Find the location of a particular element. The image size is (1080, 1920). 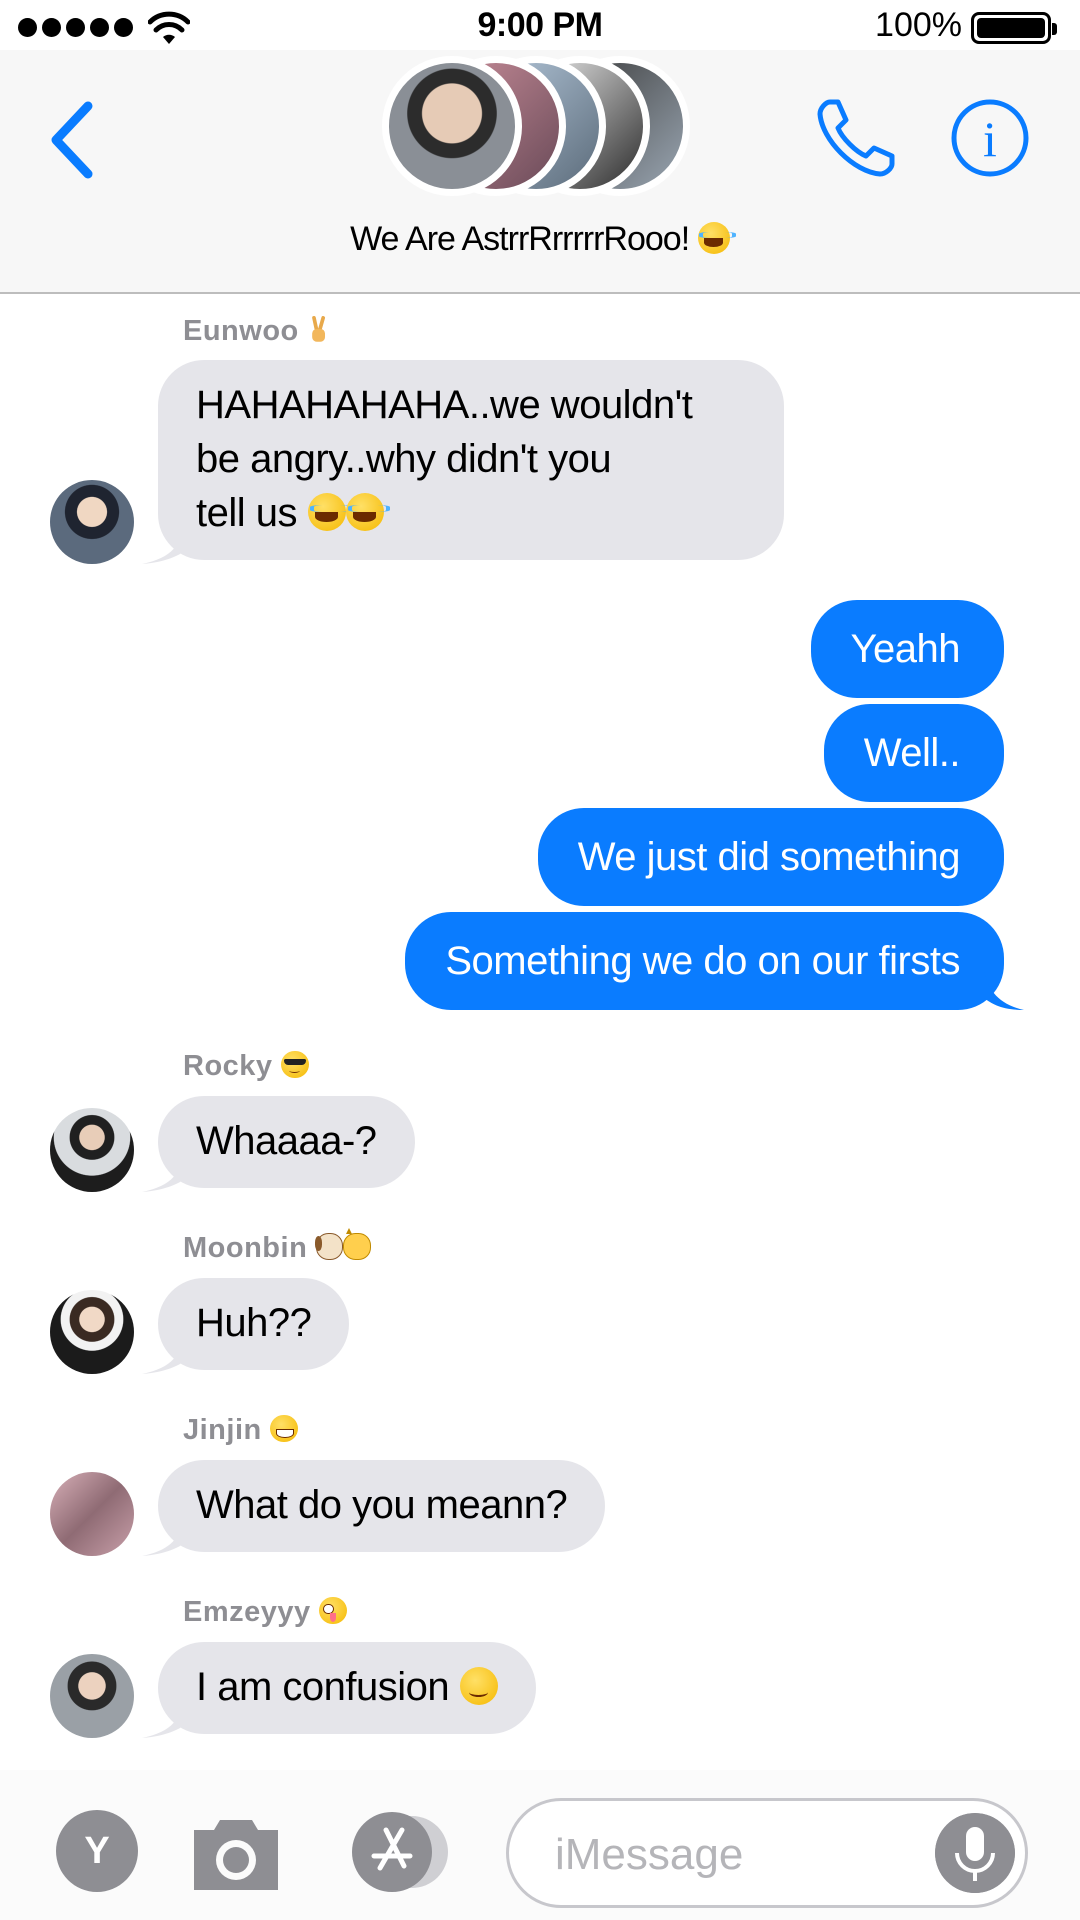

composer-bar: Y is located at coordinates (540, 1845).